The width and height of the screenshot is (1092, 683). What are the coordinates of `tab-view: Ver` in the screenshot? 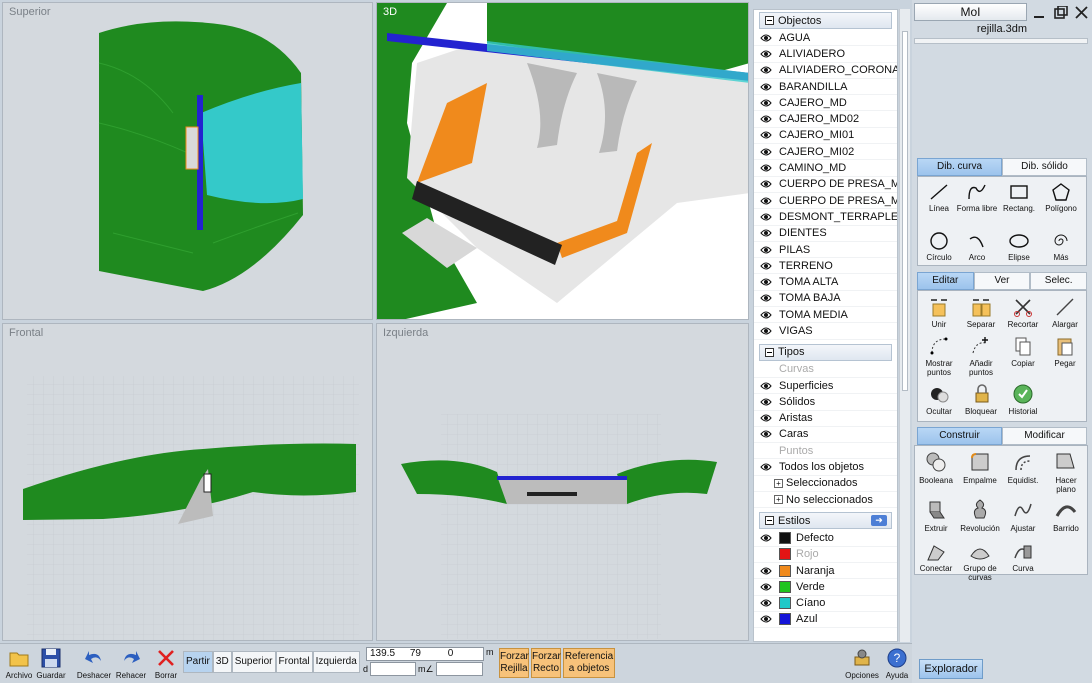 It's located at (1002, 281).